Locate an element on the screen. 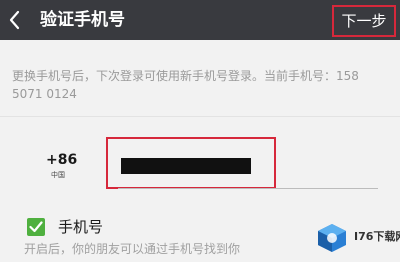 Image resolution: width=400 pixels, height=262 pixels. input-underline is located at coordinates (248, 188).